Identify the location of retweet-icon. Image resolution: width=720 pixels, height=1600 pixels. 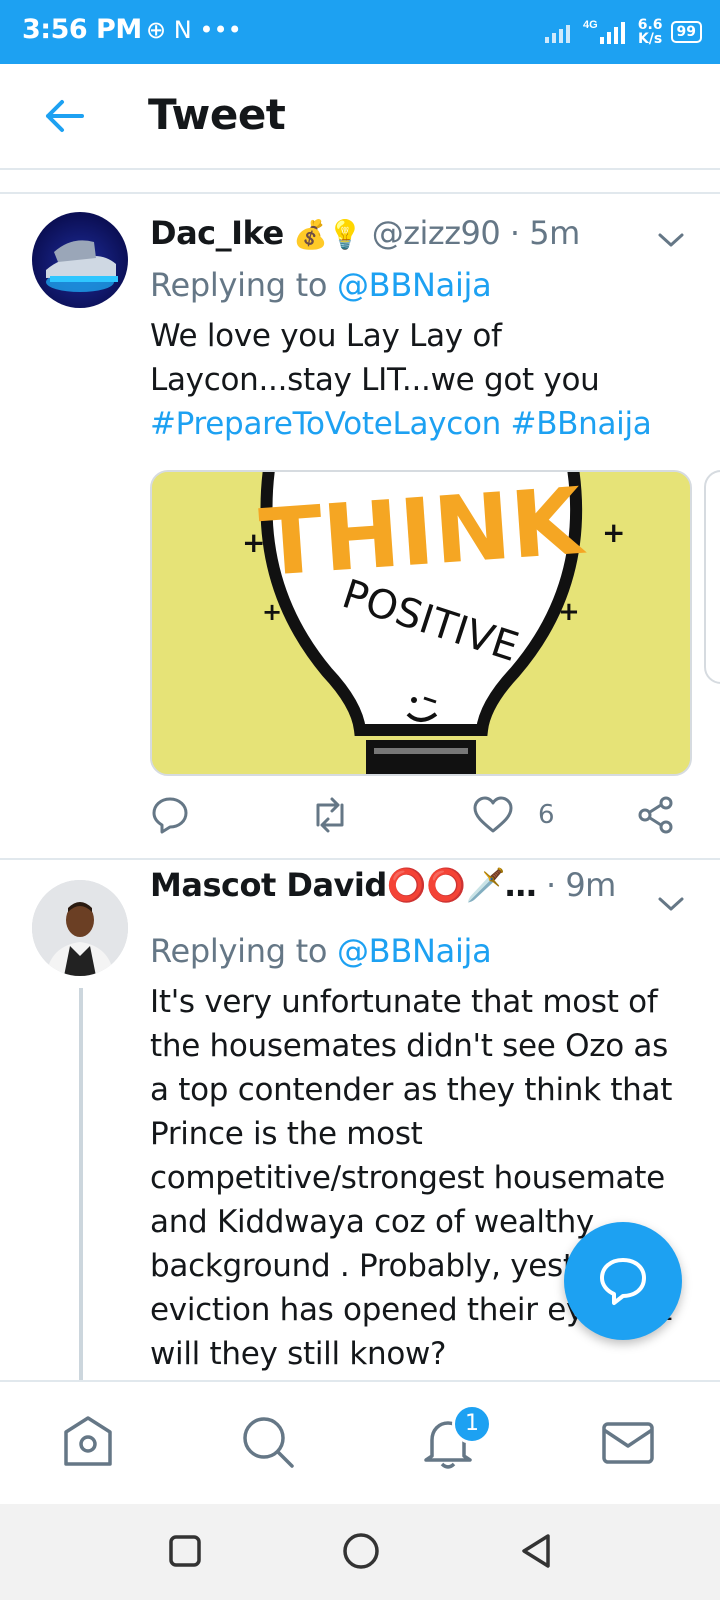
(330, 815).